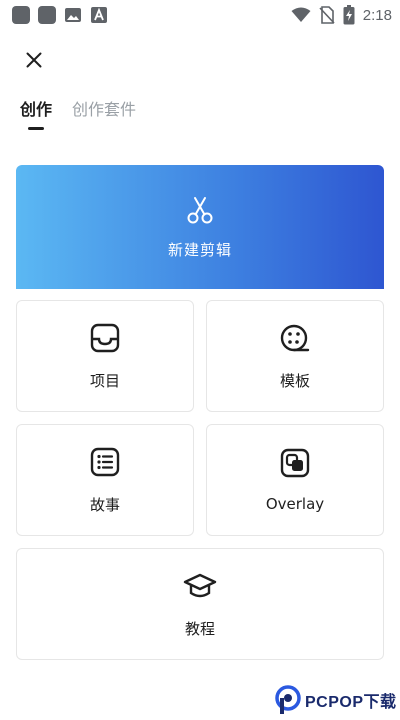  Describe the element at coordinates (73, 15) in the screenshot. I see `image-icon` at that location.